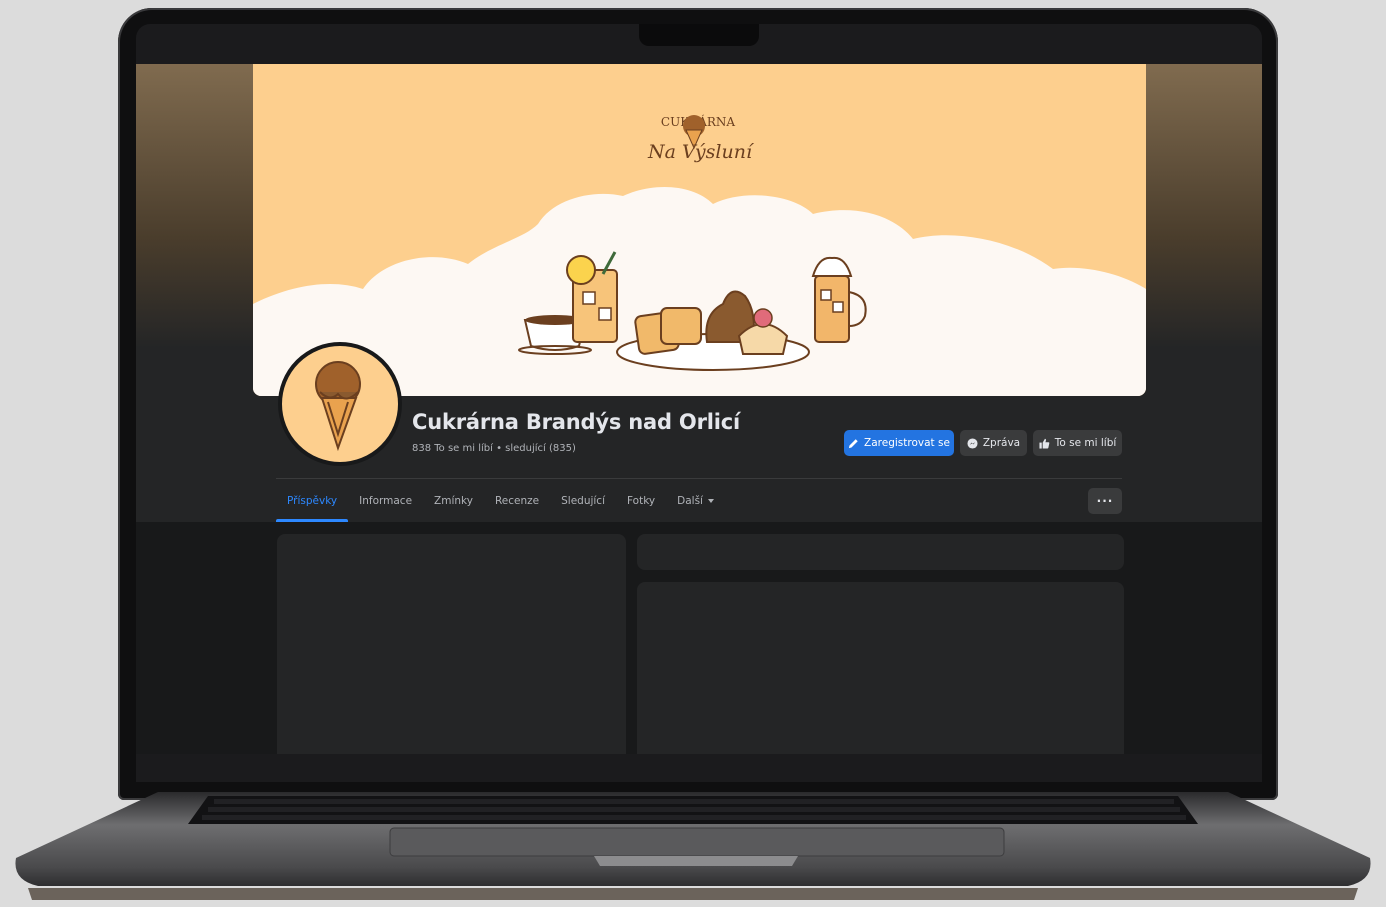  I want to click on register-button-label: Zaregistrovat se, so click(907, 443).